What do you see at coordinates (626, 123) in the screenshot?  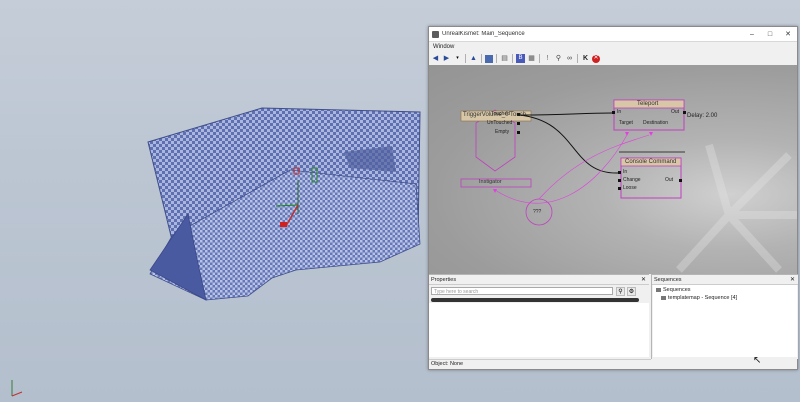 I see `teleport-var-target: Target` at bounding box center [626, 123].